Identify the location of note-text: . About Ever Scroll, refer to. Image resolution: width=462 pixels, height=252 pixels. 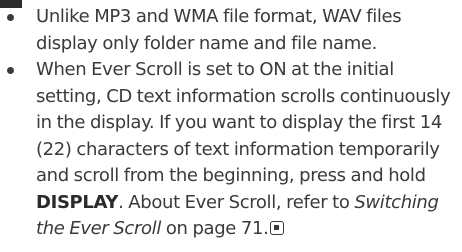
(236, 202).